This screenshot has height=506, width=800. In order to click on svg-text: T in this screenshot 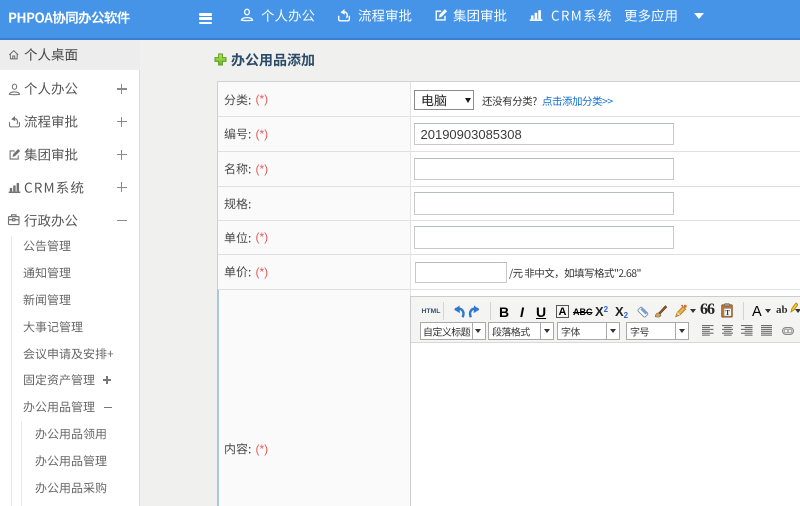, I will do `click(727, 313)`.